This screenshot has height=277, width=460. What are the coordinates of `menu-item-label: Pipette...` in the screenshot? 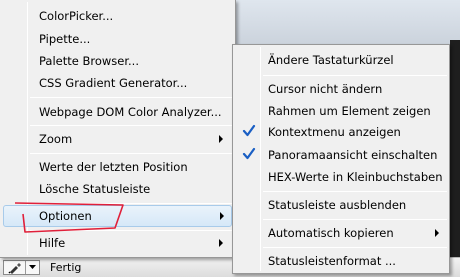 It's located at (65, 39).